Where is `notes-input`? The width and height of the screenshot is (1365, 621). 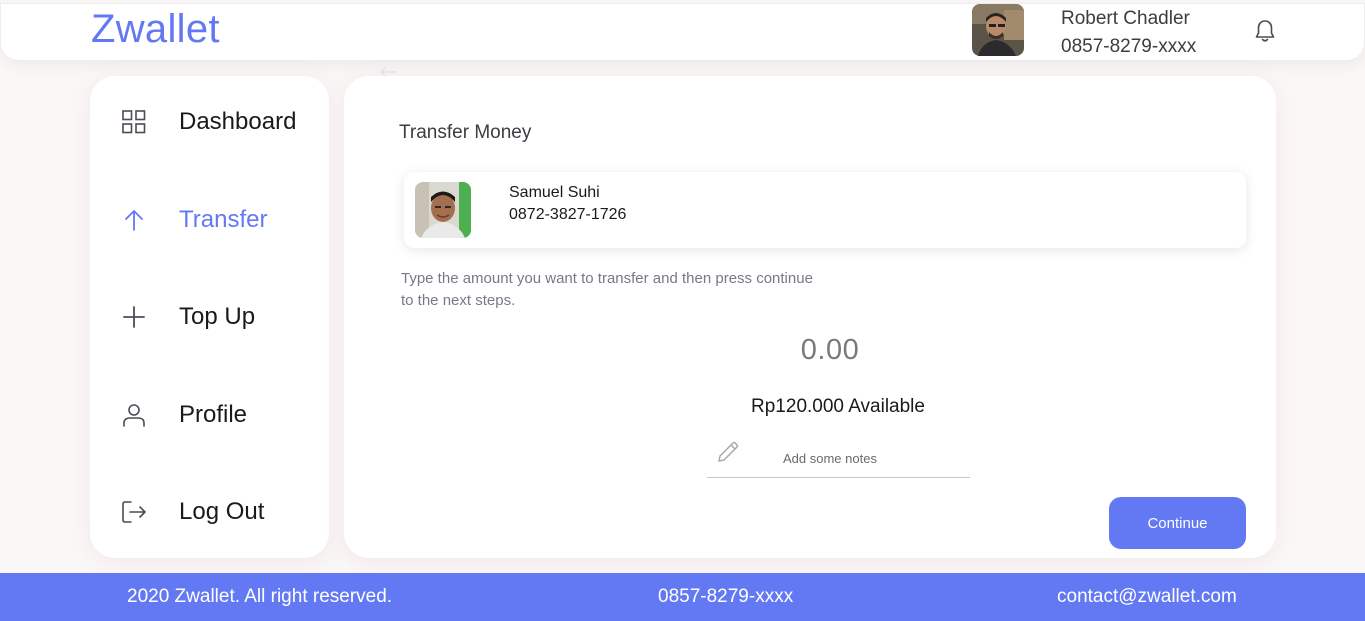
notes-input is located at coordinates (873, 458).